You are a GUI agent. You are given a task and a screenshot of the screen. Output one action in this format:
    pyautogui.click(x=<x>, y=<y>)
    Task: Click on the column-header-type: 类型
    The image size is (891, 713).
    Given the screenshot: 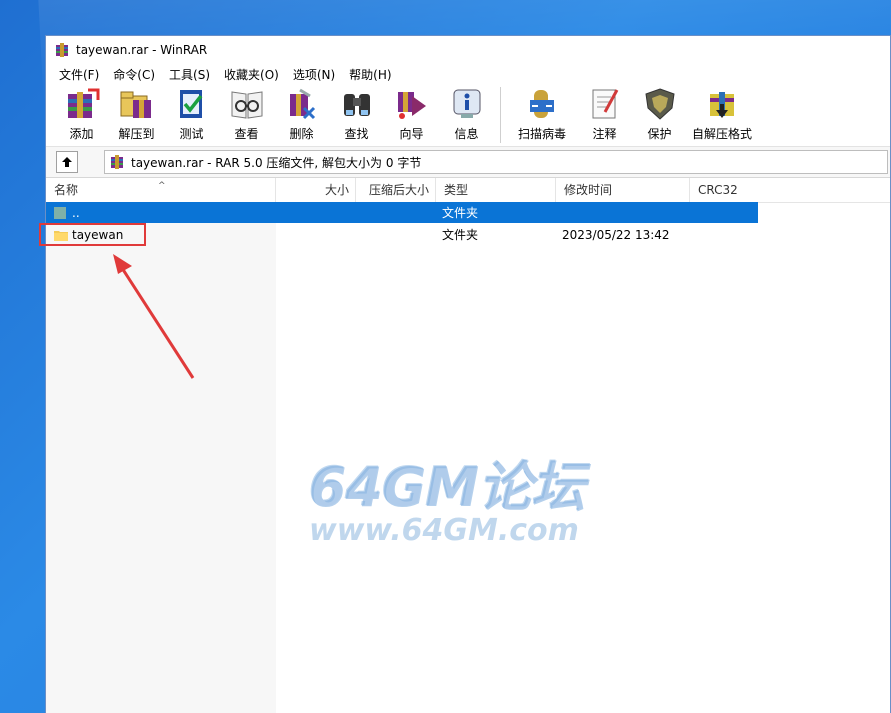 What is the action you would take?
    pyautogui.click(x=496, y=190)
    